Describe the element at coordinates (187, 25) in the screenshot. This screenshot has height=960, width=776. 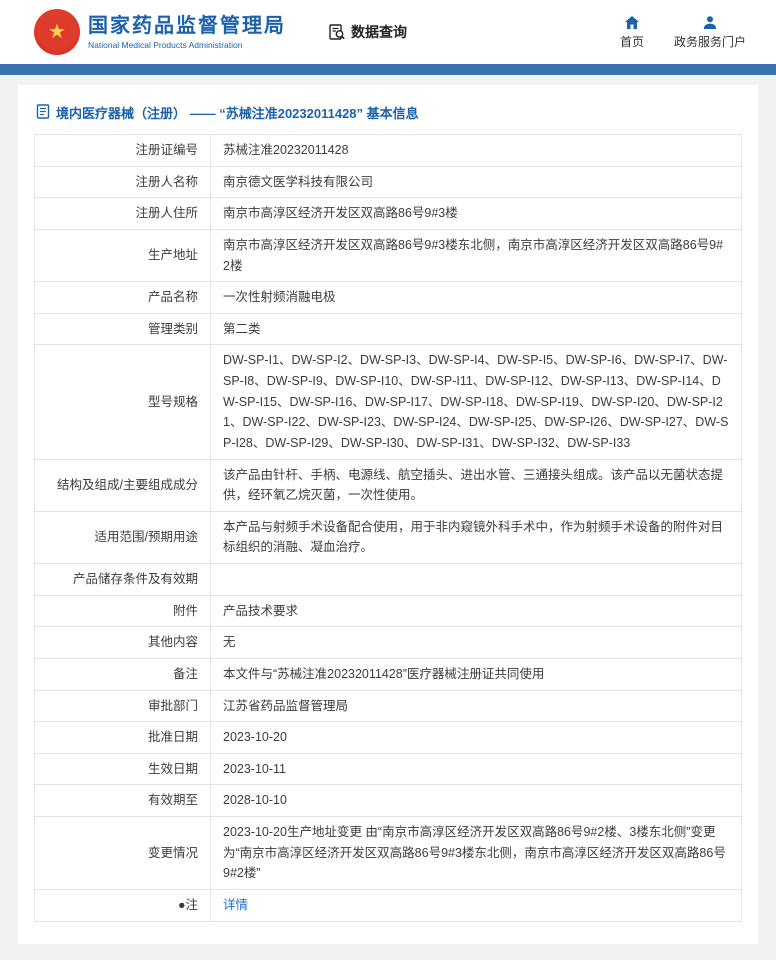
I see `org-name-cn: 国家药品监督管理局` at that location.